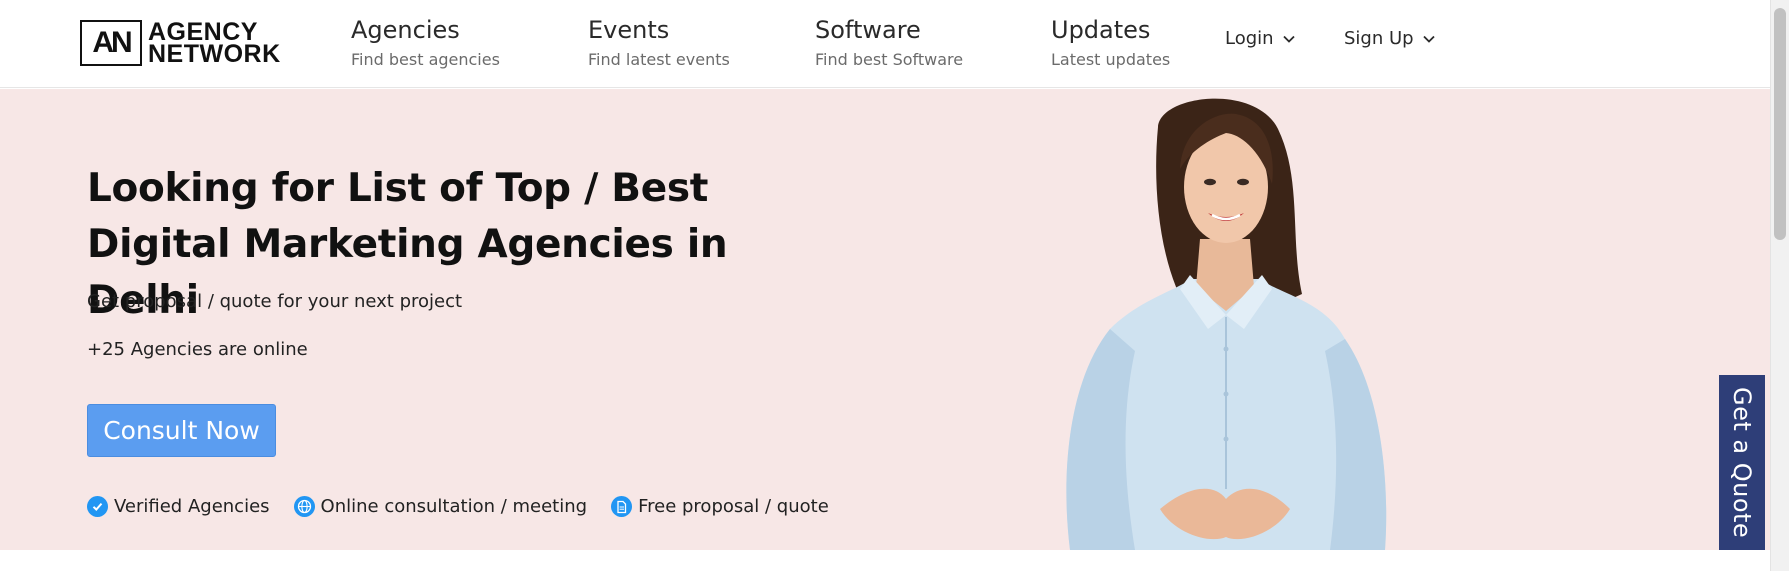 The width and height of the screenshot is (1789, 571). Describe the element at coordinates (733, 506) in the screenshot. I see `feature-label: Free proposal / quote` at that location.